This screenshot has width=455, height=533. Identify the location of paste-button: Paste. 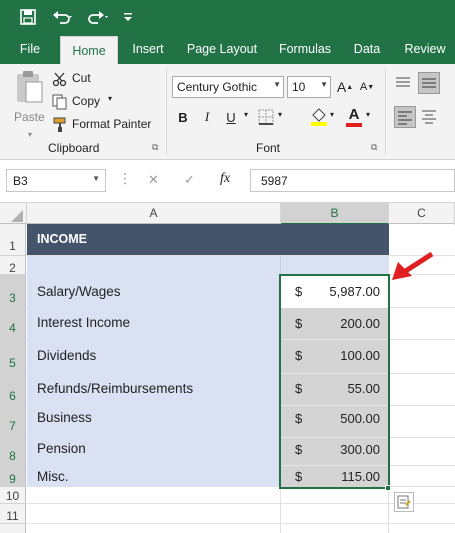
(29, 97).